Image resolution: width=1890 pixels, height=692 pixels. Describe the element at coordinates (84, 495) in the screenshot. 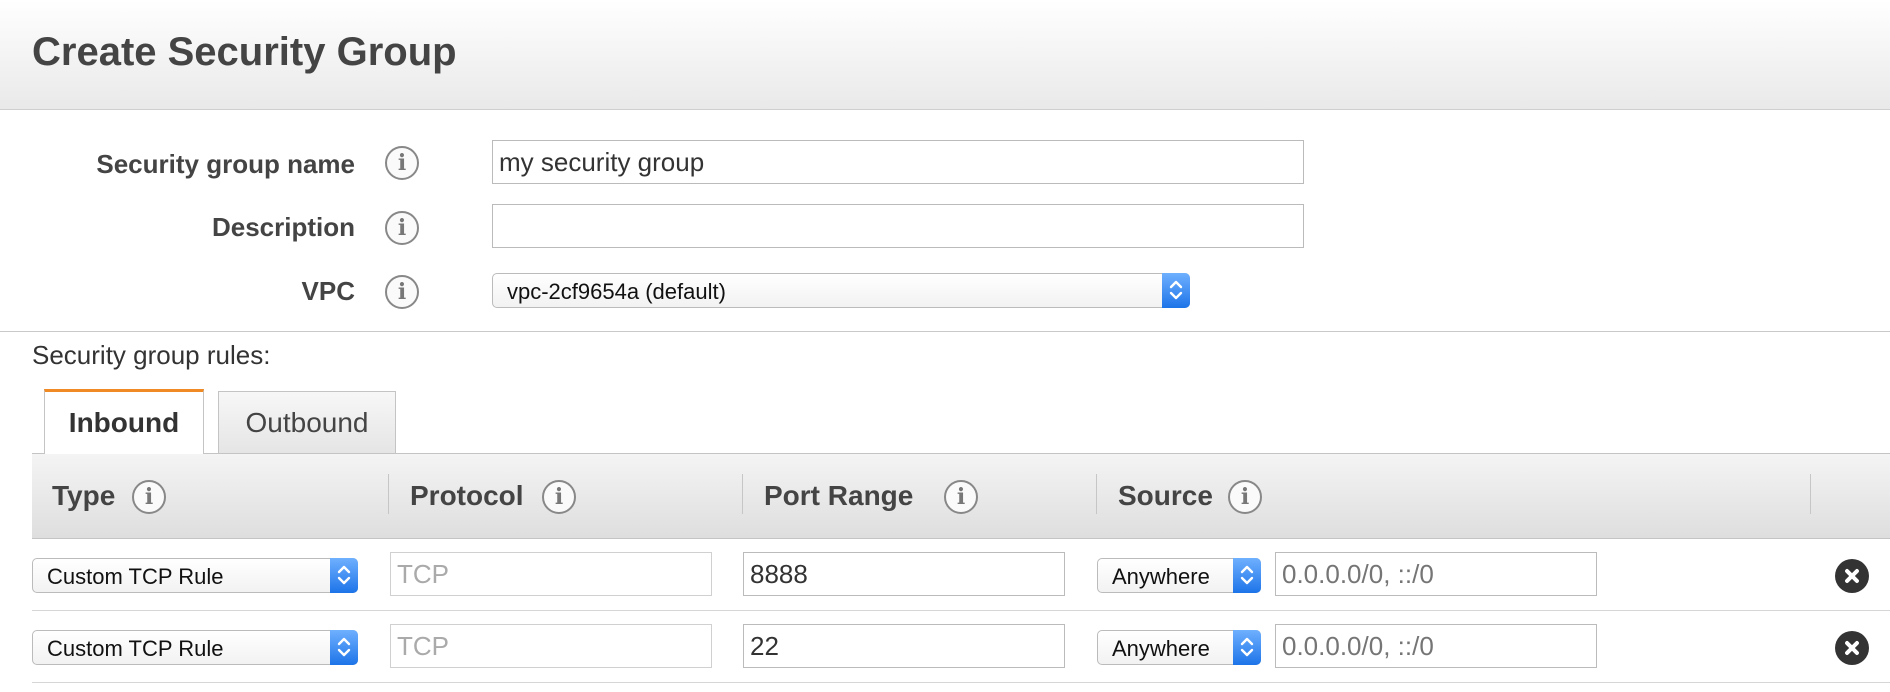

I see `column-header-label: Type` at that location.